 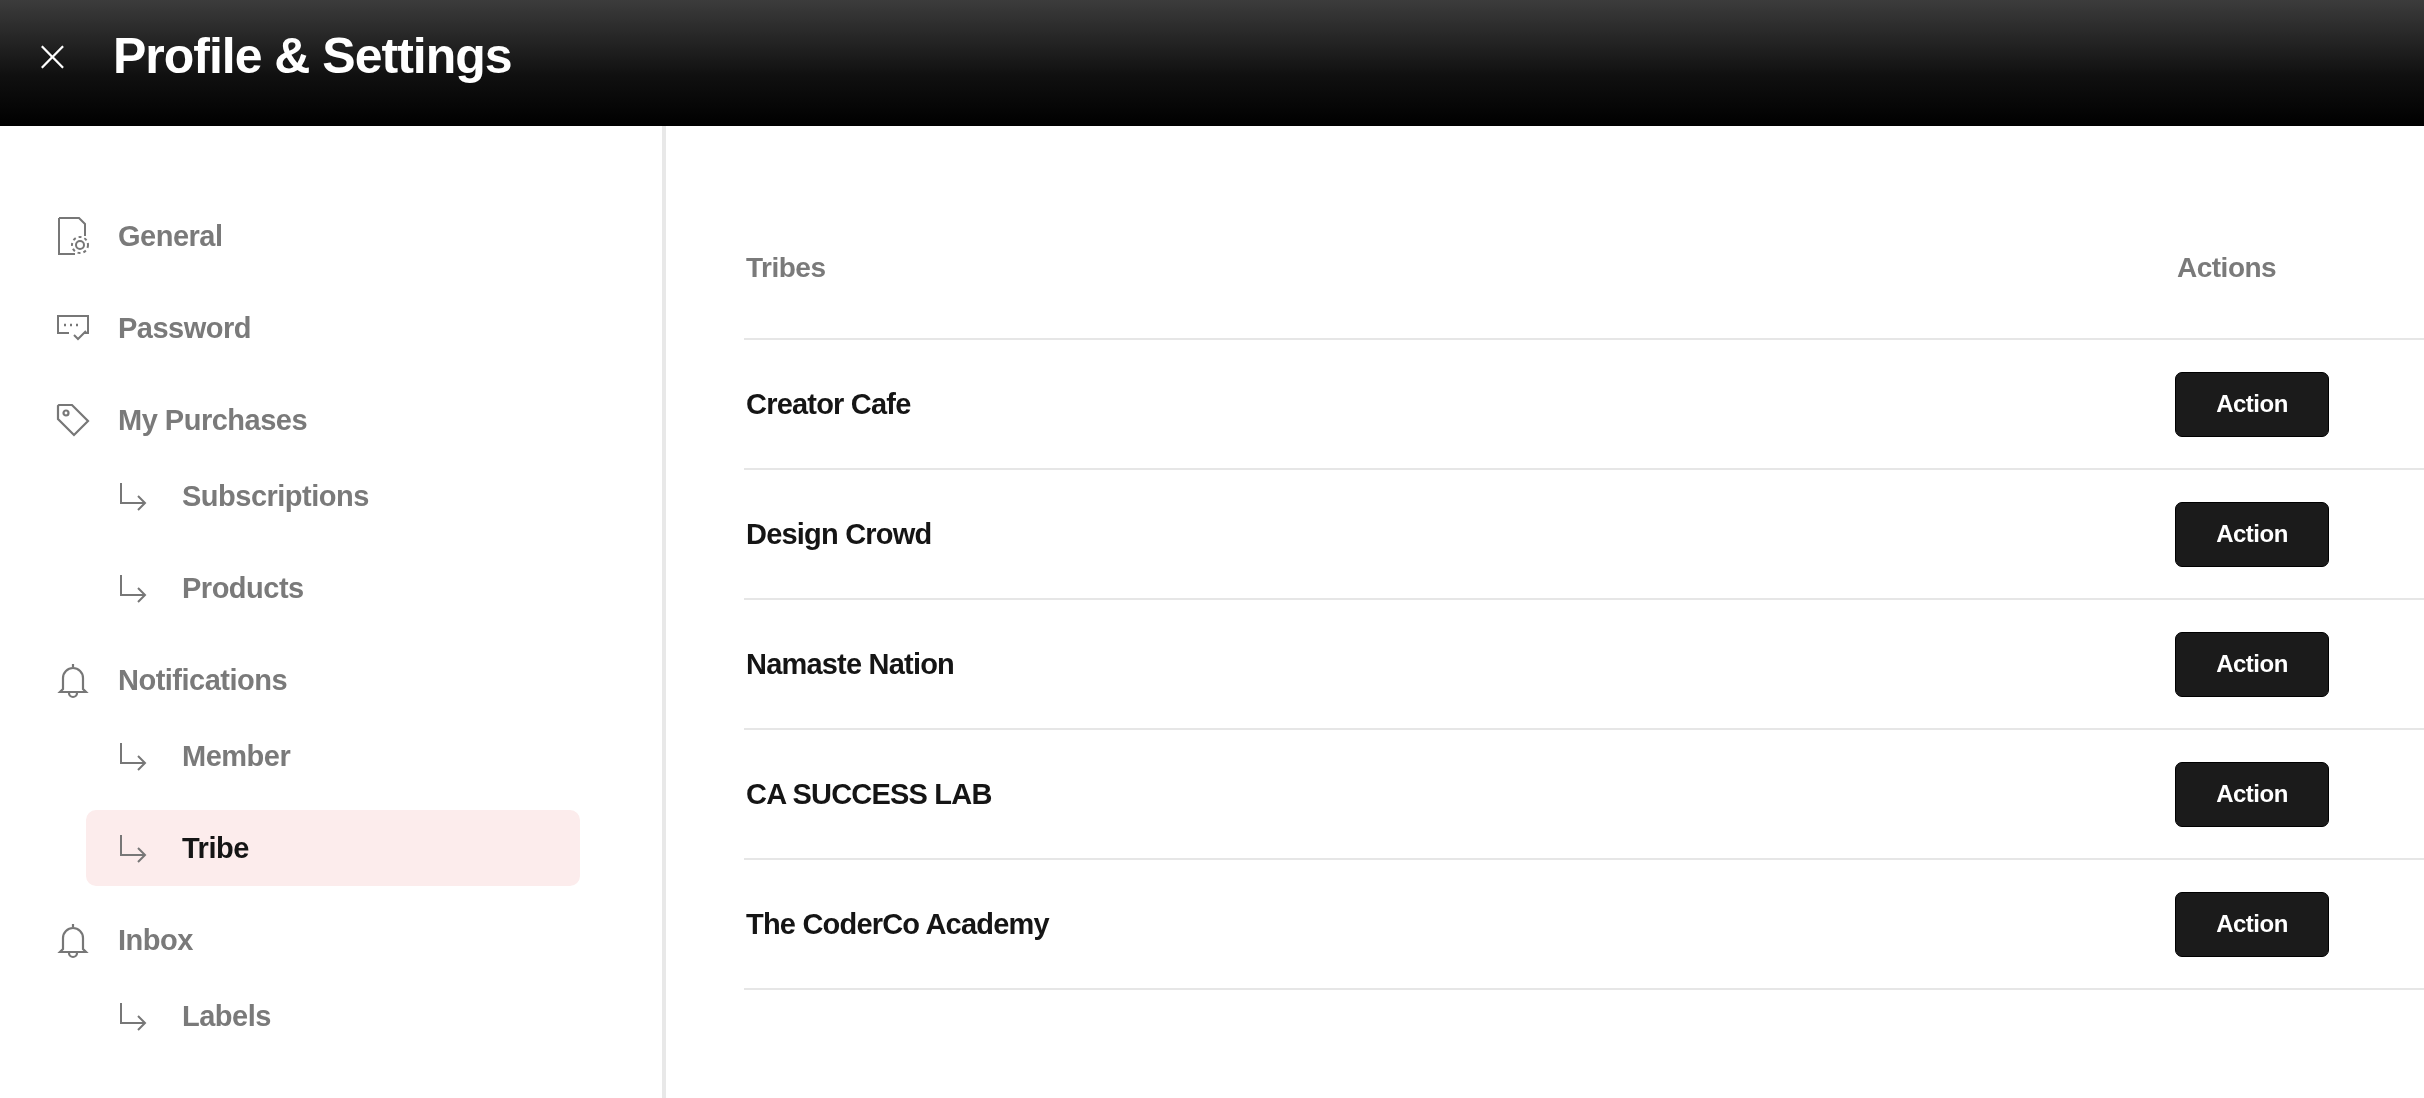 I want to click on column-header: Actions, so click(x=2226, y=268).